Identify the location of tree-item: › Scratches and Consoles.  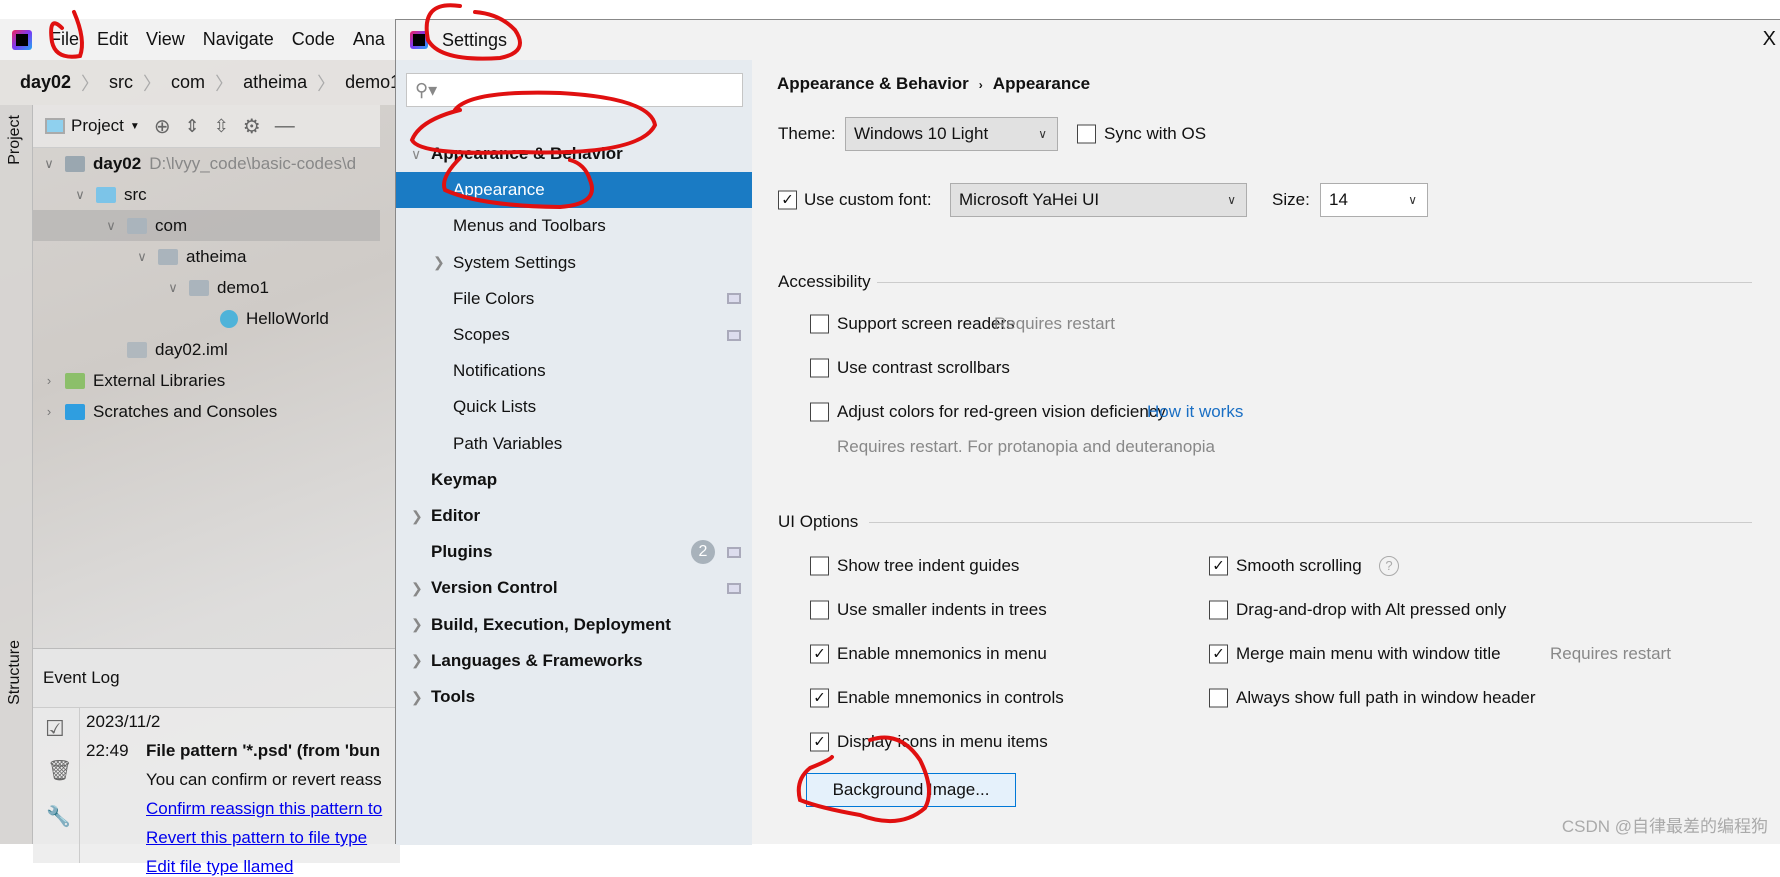
(206, 411).